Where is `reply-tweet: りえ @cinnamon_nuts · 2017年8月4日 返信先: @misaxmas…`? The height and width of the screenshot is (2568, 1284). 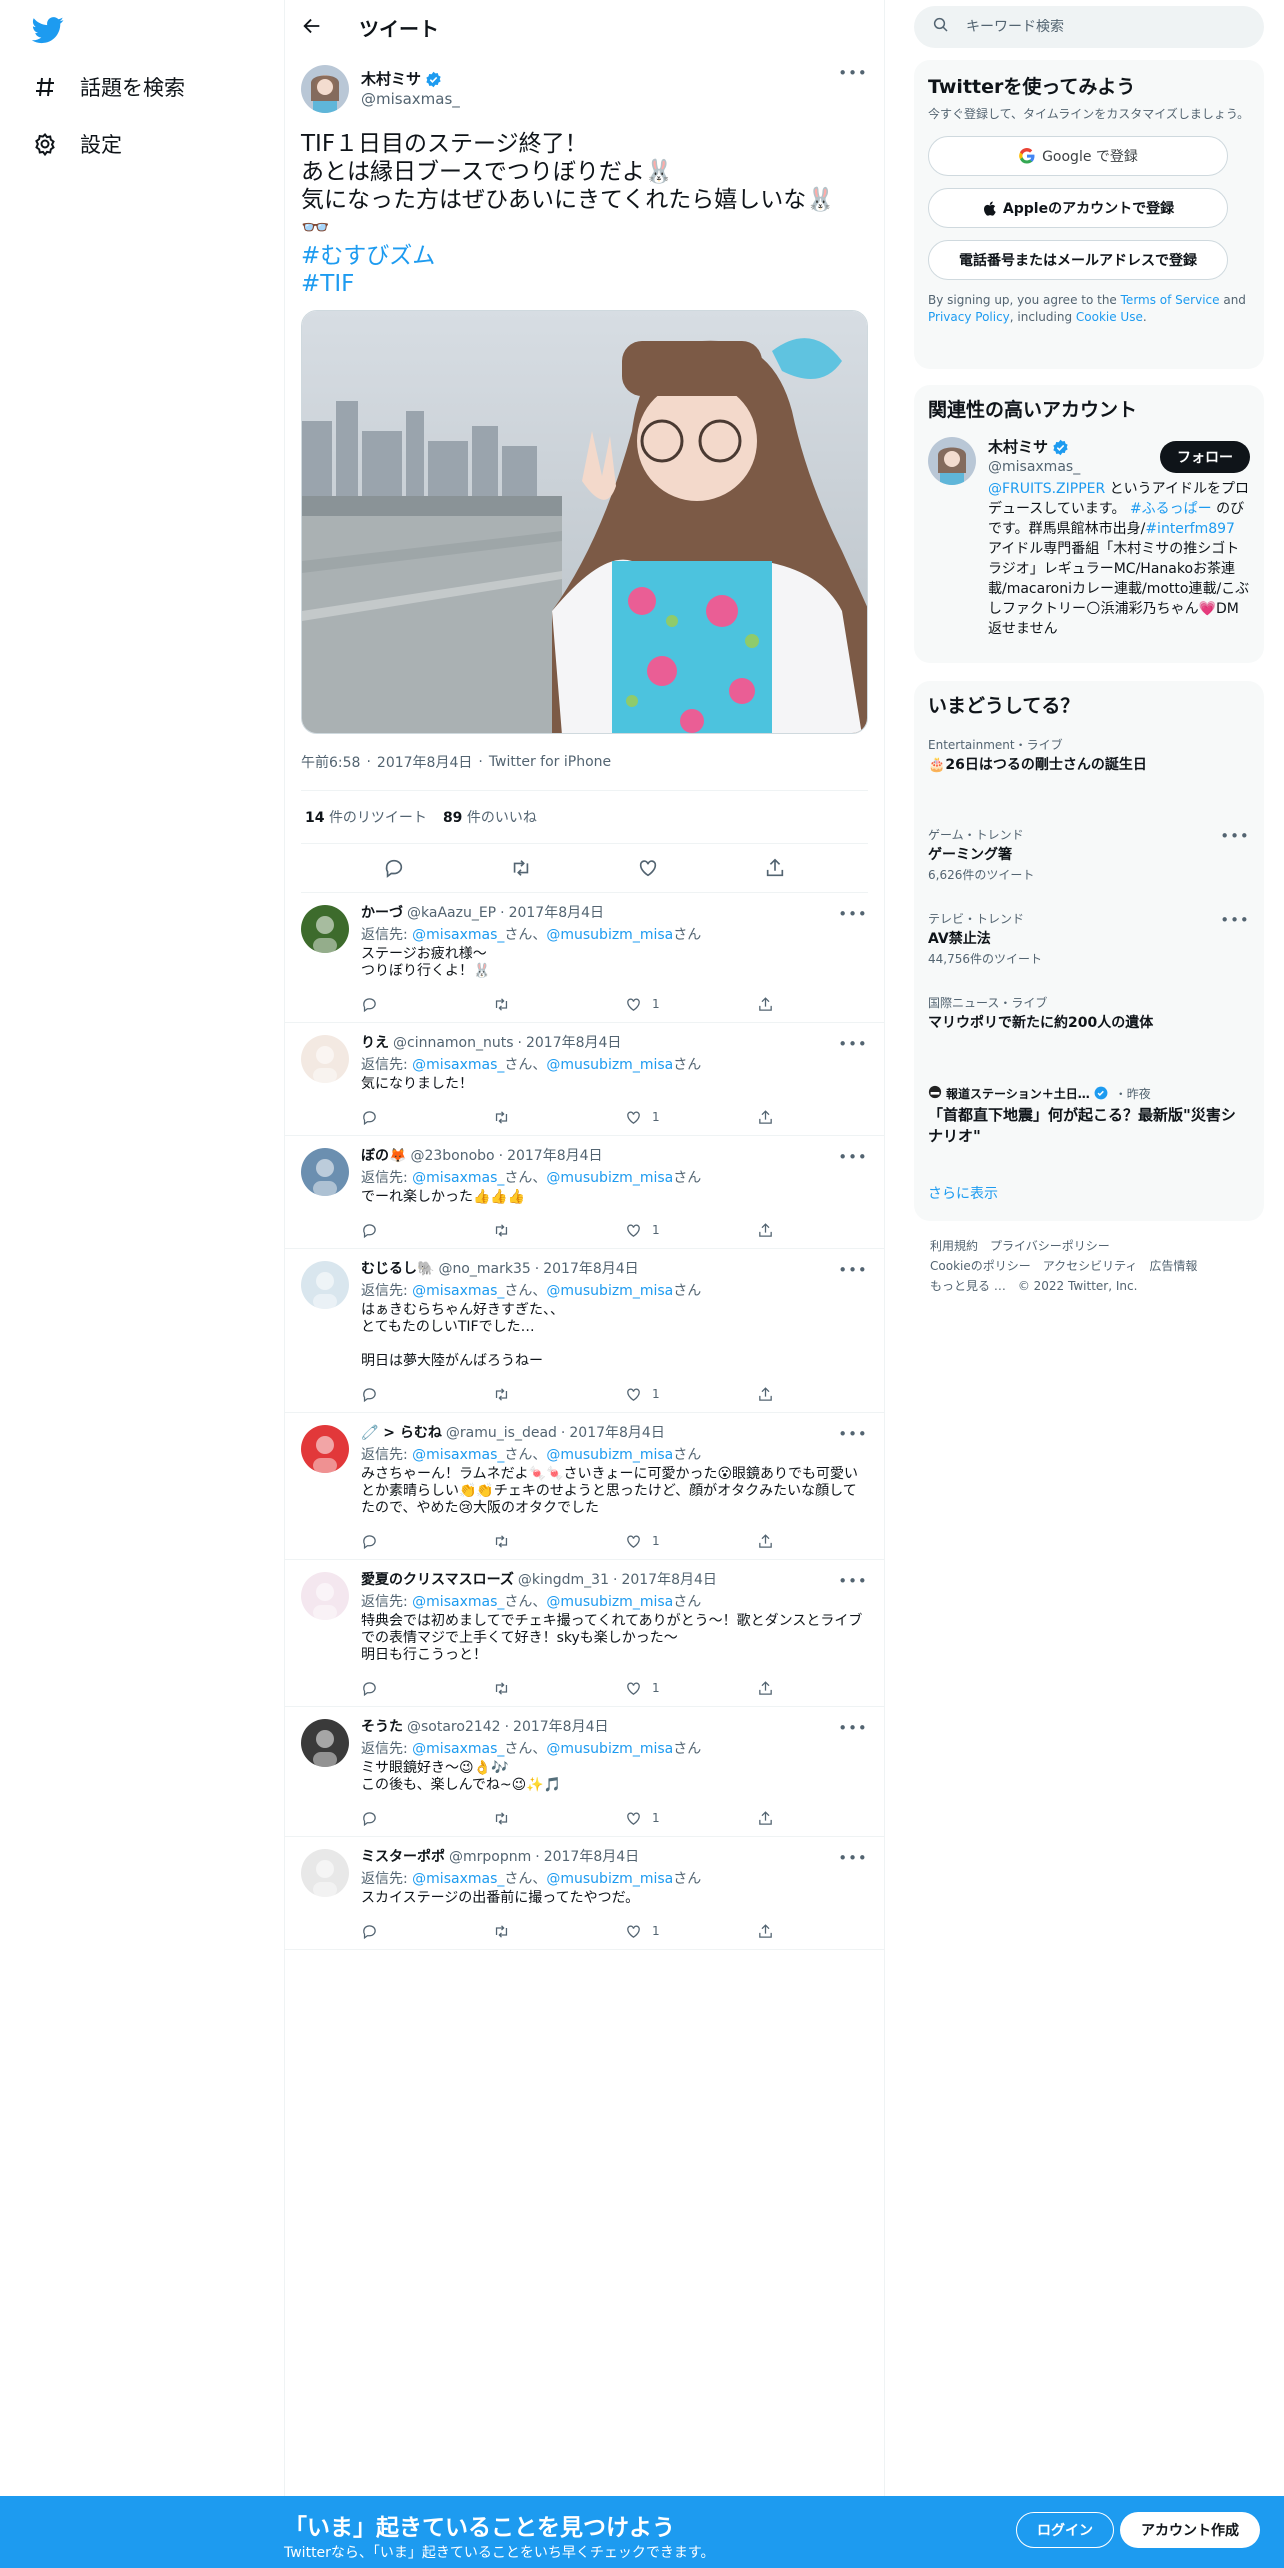
reply-tweet: りえ @cinnamon_nuts · 2017年8月4日 返信先: @misaxmas… is located at coordinates (584, 1079).